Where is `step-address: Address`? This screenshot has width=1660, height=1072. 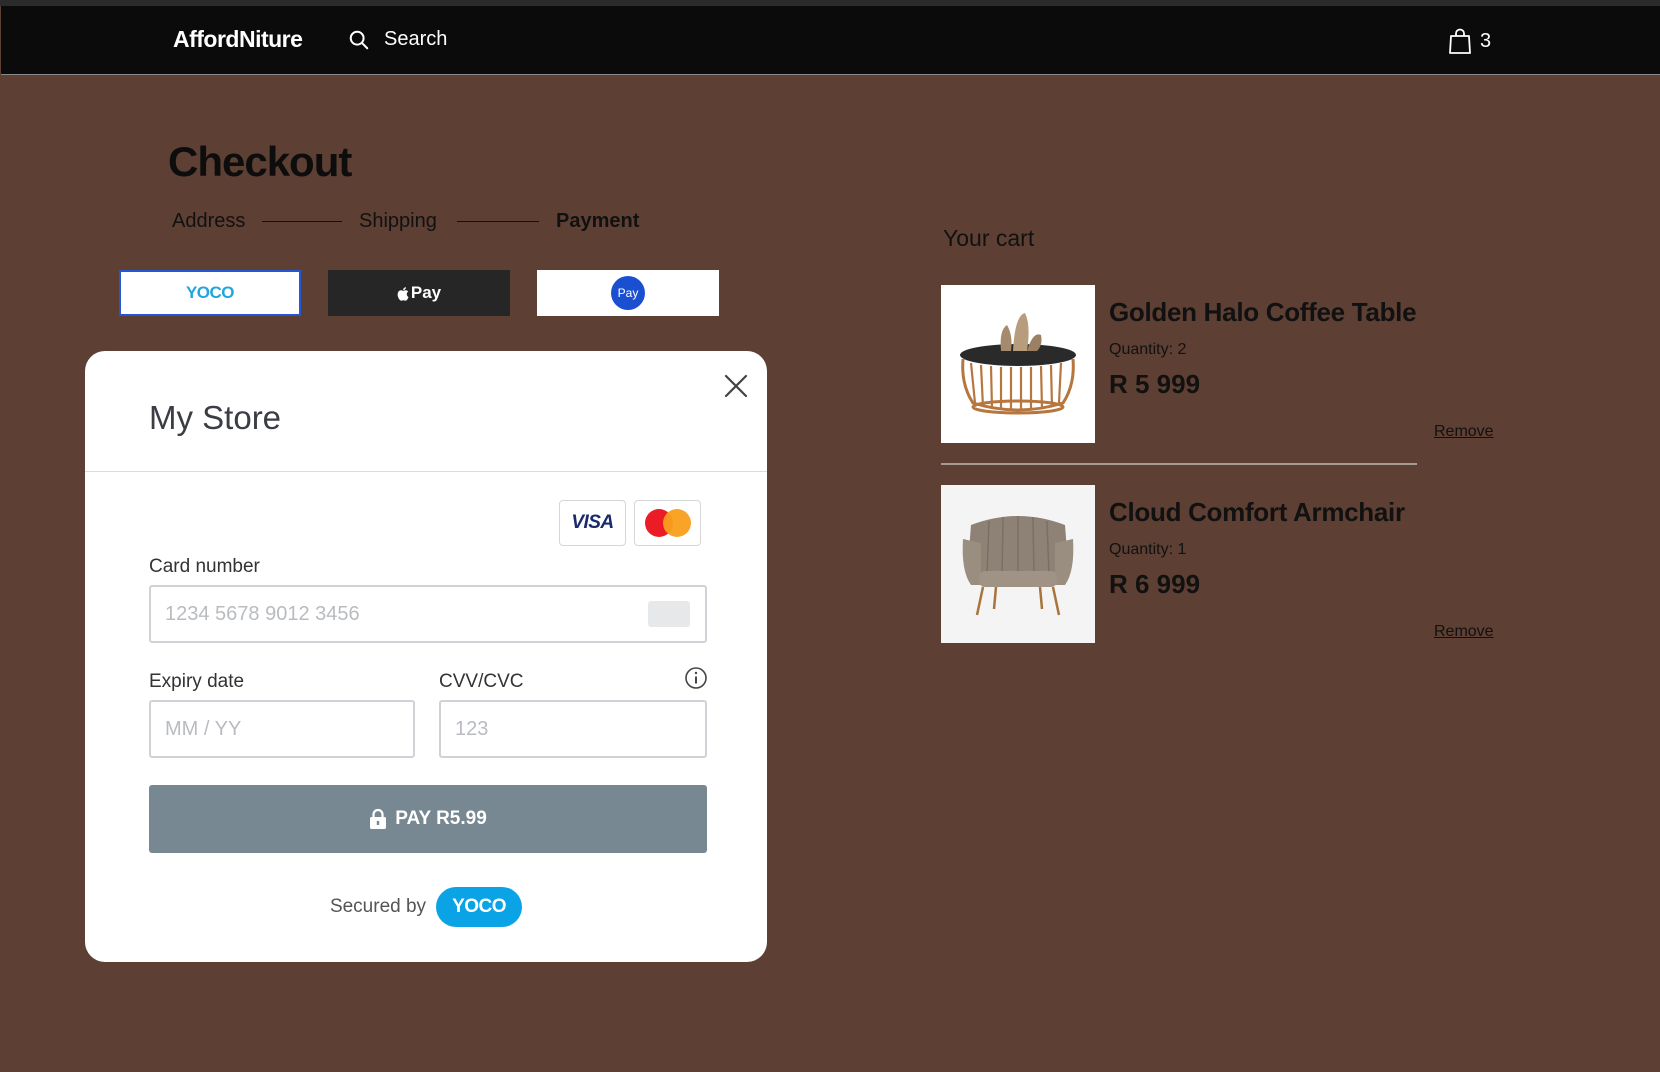
step-address: Address is located at coordinates (208, 221).